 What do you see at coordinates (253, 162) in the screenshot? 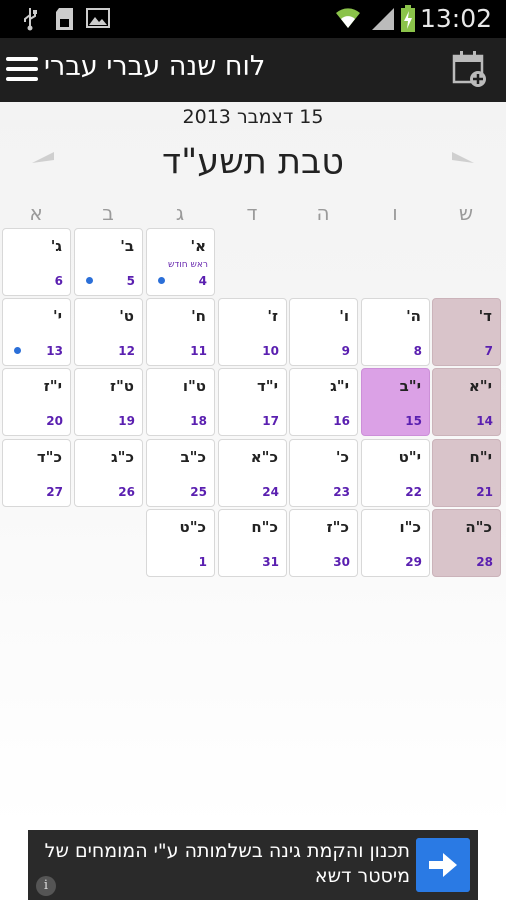
I see `hebrew-month-title: טבת תשע"ד` at bounding box center [253, 162].